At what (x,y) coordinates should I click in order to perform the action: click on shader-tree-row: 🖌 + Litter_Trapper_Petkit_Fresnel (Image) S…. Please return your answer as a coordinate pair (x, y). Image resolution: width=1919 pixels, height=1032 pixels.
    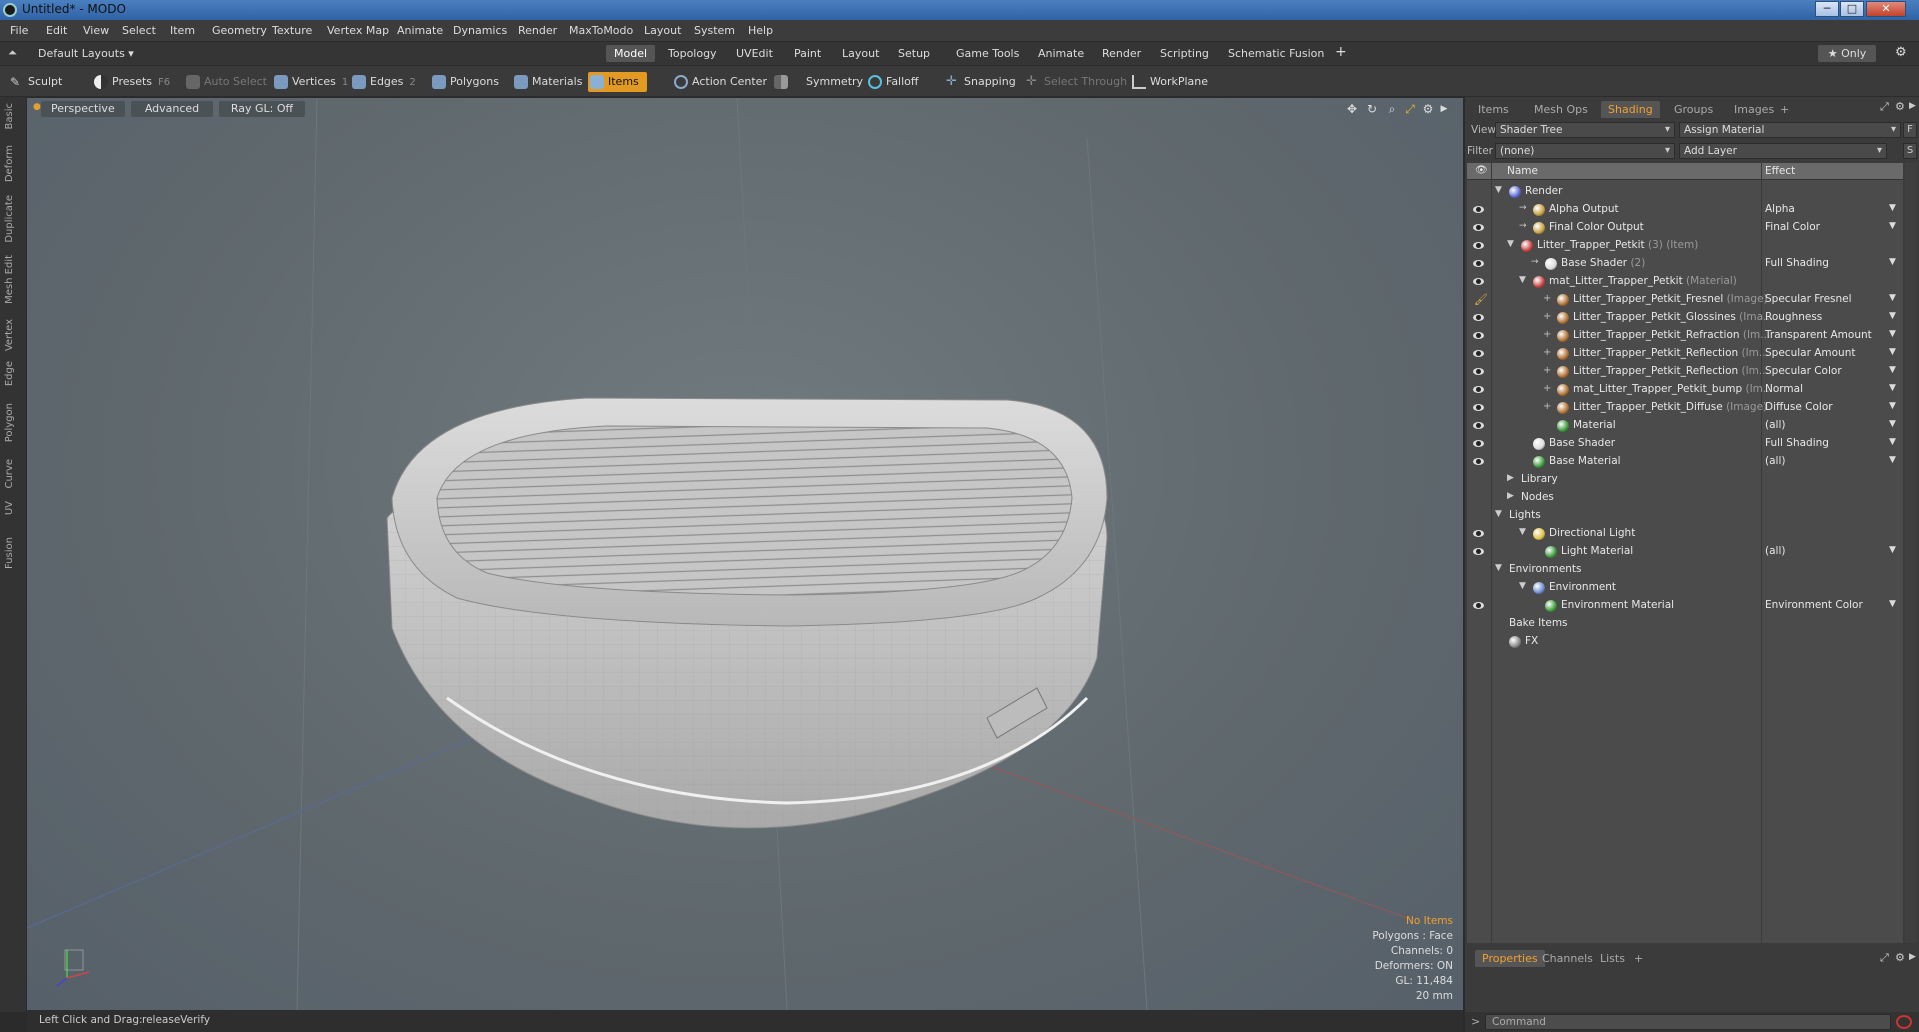
    Looking at the image, I should click on (1685, 300).